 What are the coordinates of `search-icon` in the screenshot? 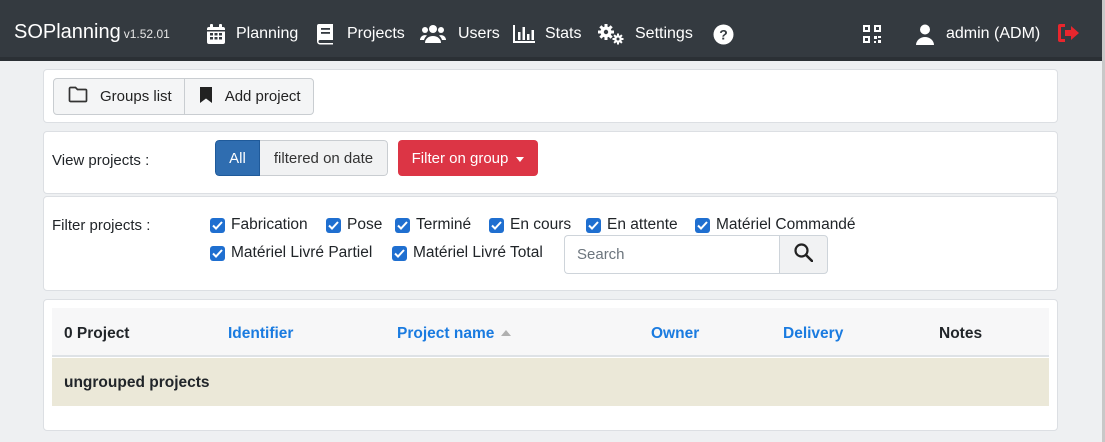 It's located at (804, 254).